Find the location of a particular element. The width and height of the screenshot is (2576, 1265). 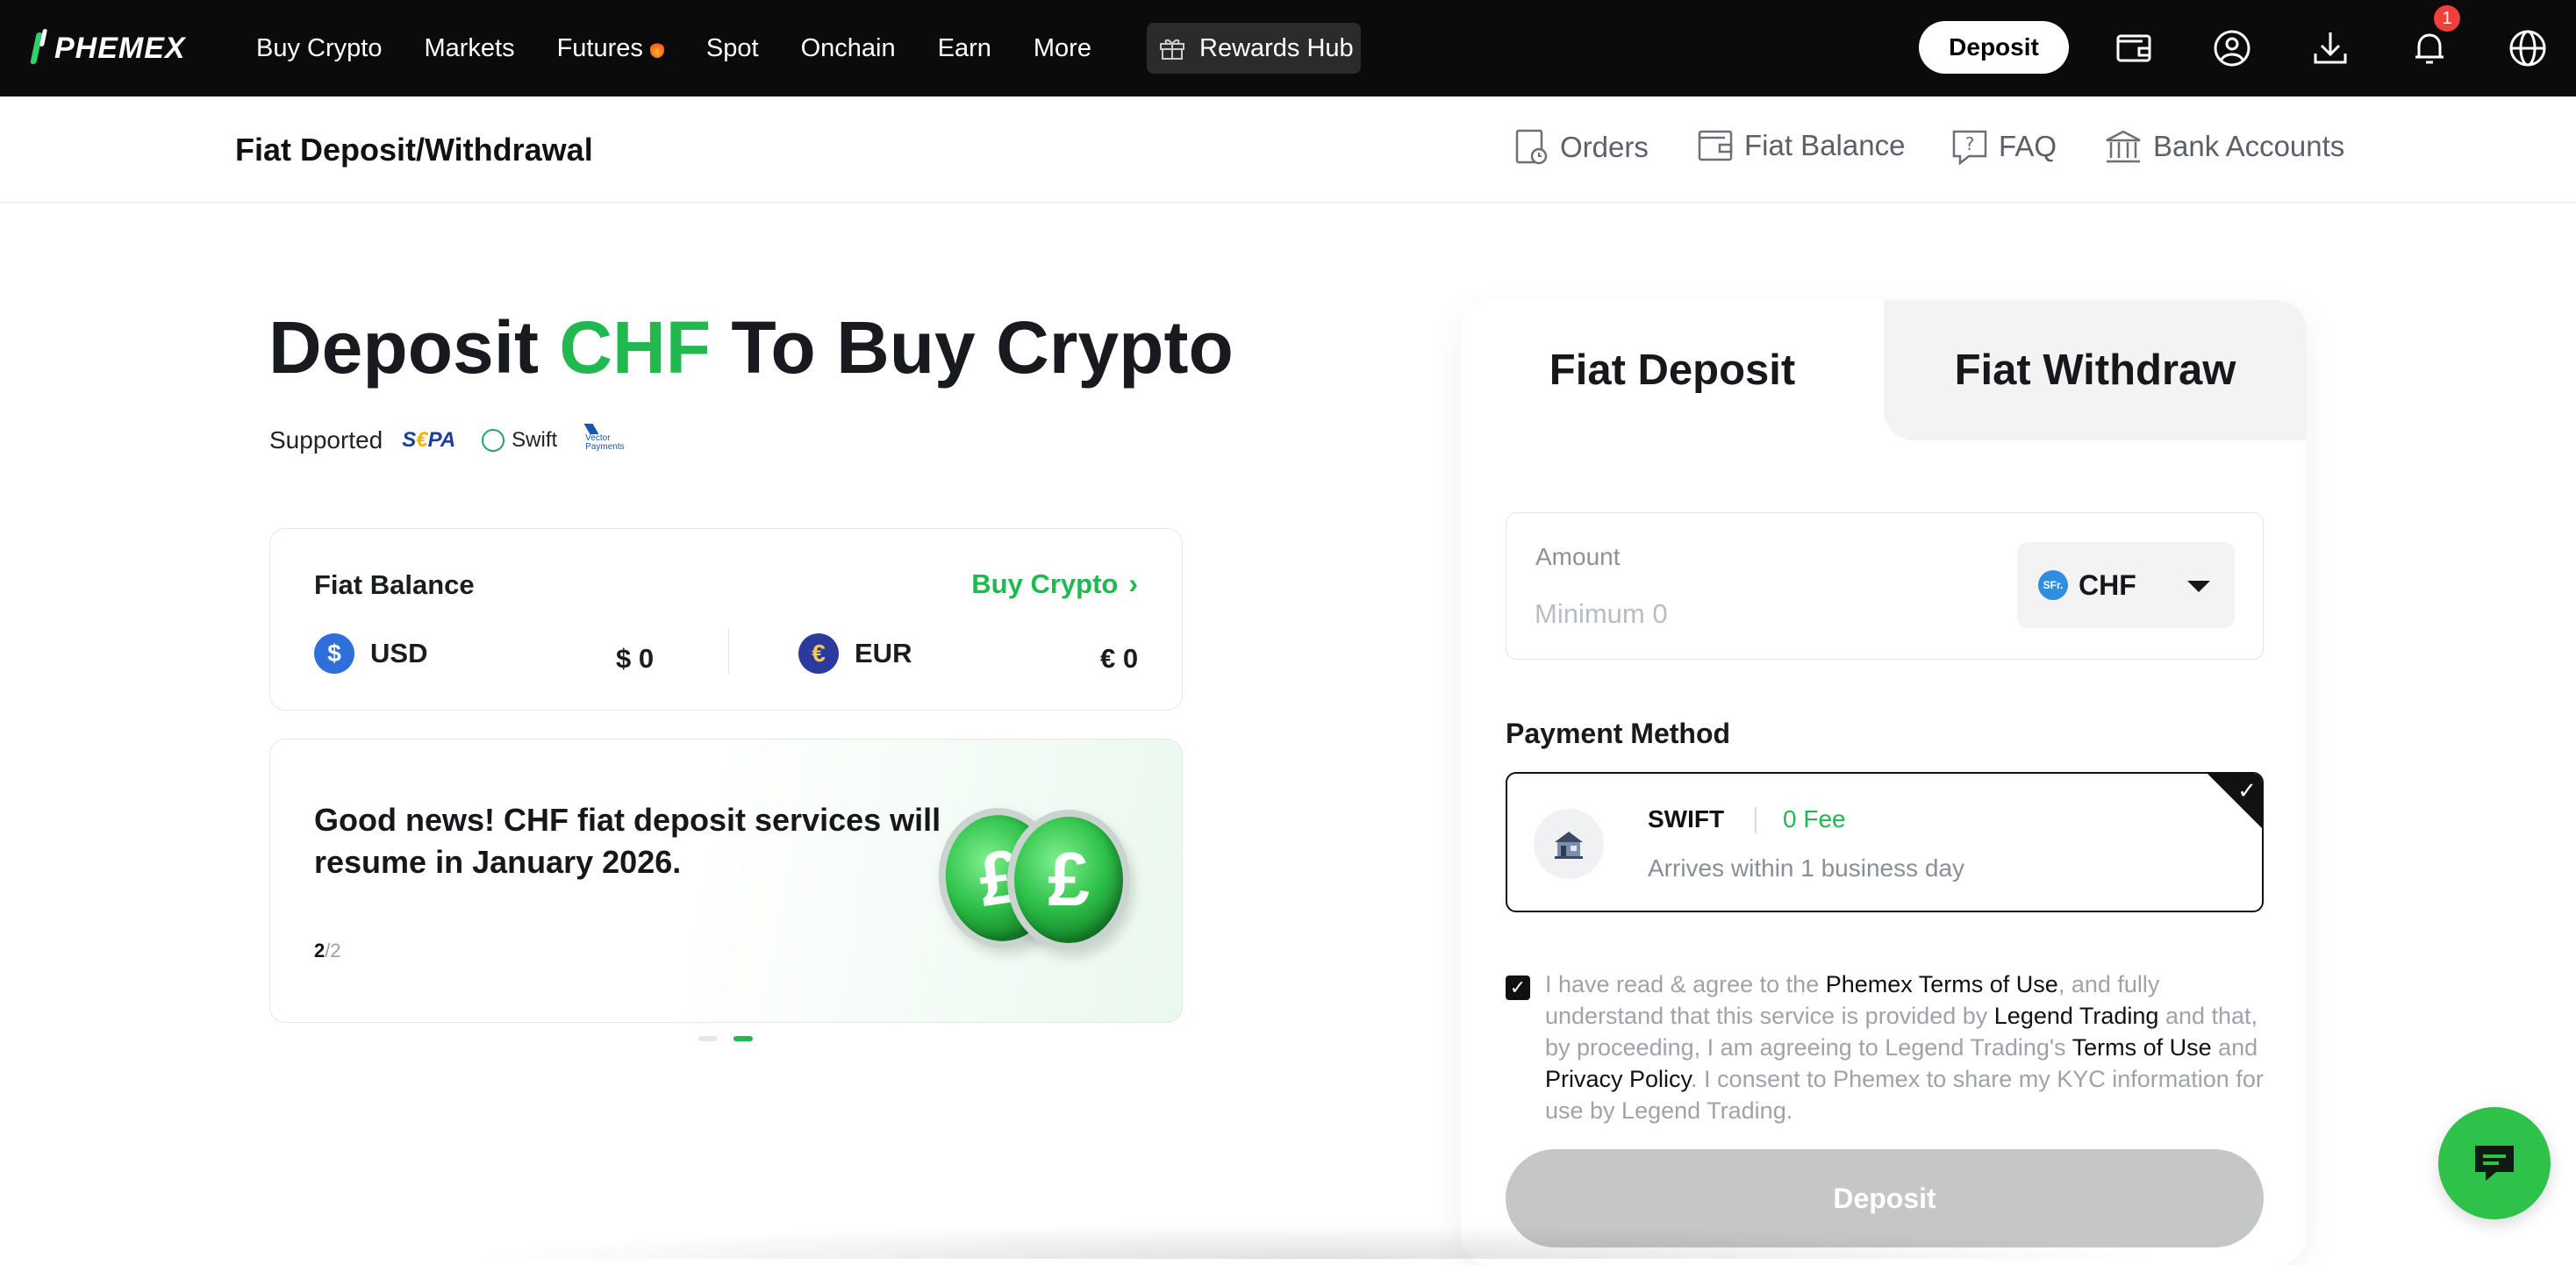

buy-crypto-link: Buy Crypto › is located at coordinates (1054, 584).